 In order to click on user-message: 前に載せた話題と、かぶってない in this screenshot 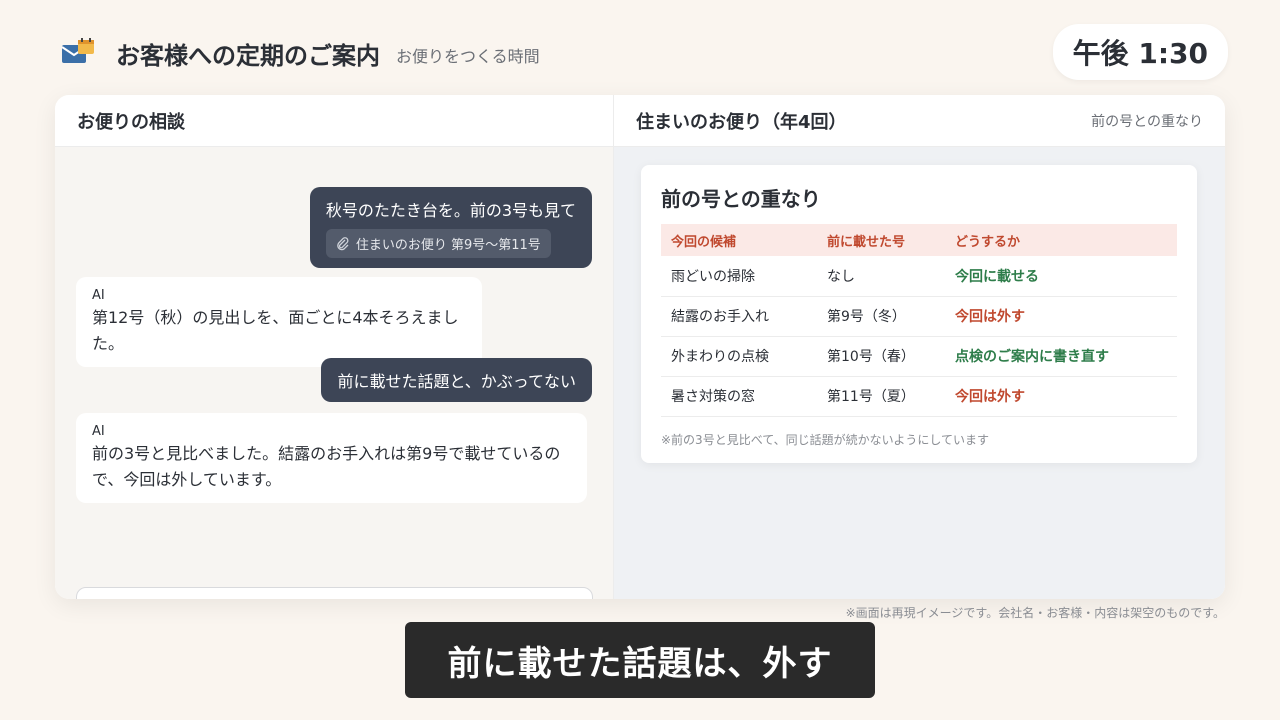, I will do `click(456, 380)`.